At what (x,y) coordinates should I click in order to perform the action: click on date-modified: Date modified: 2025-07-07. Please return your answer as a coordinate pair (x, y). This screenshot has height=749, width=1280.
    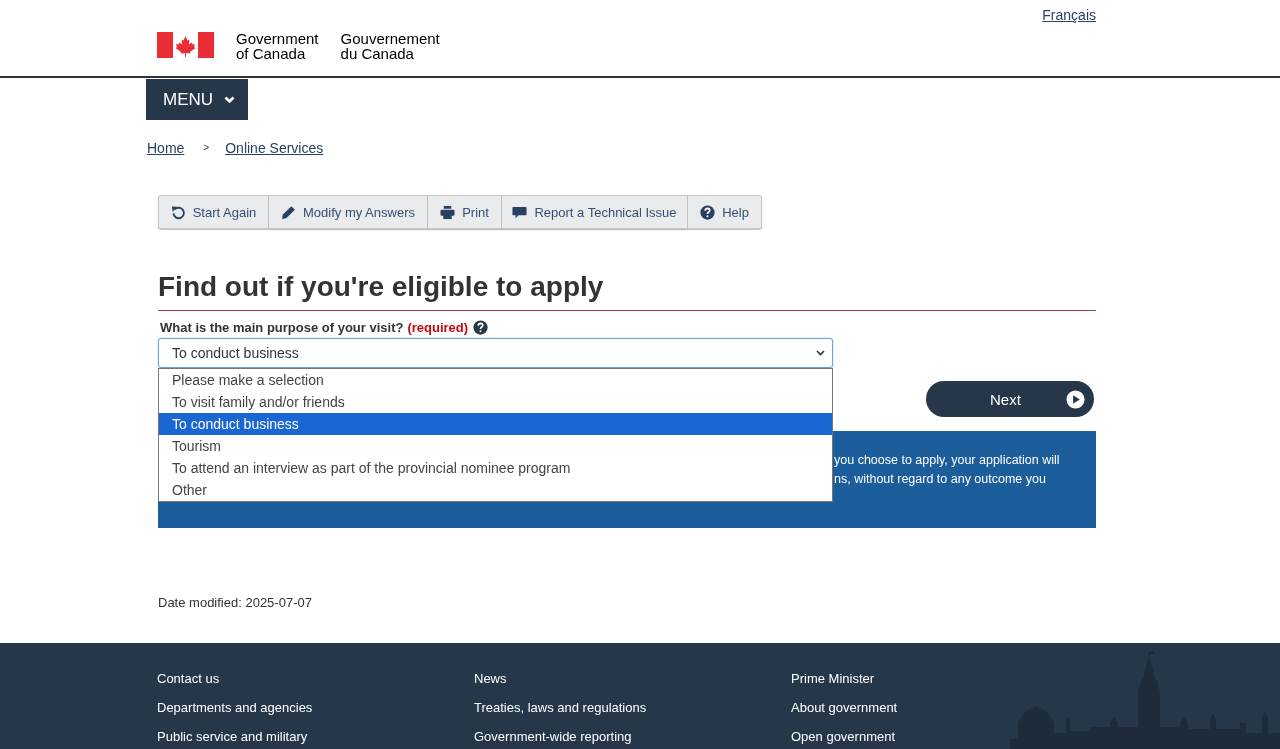
    Looking at the image, I should click on (235, 603).